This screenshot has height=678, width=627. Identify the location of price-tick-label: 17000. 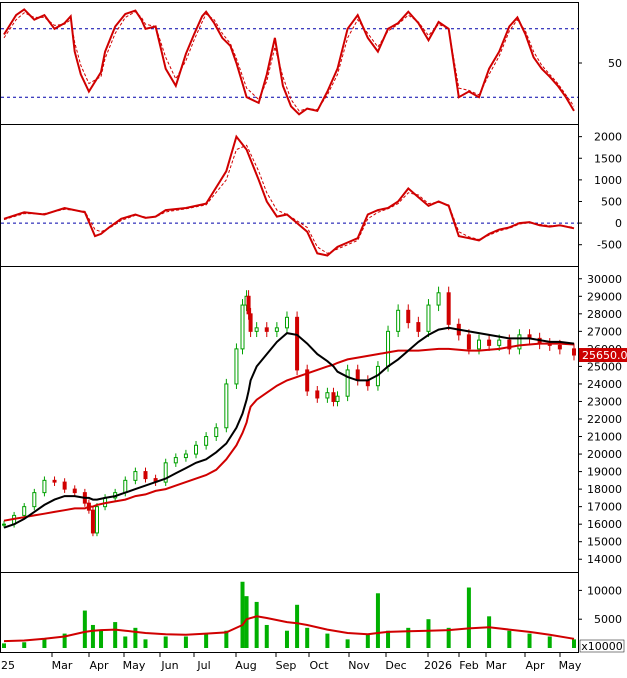
(604, 507).